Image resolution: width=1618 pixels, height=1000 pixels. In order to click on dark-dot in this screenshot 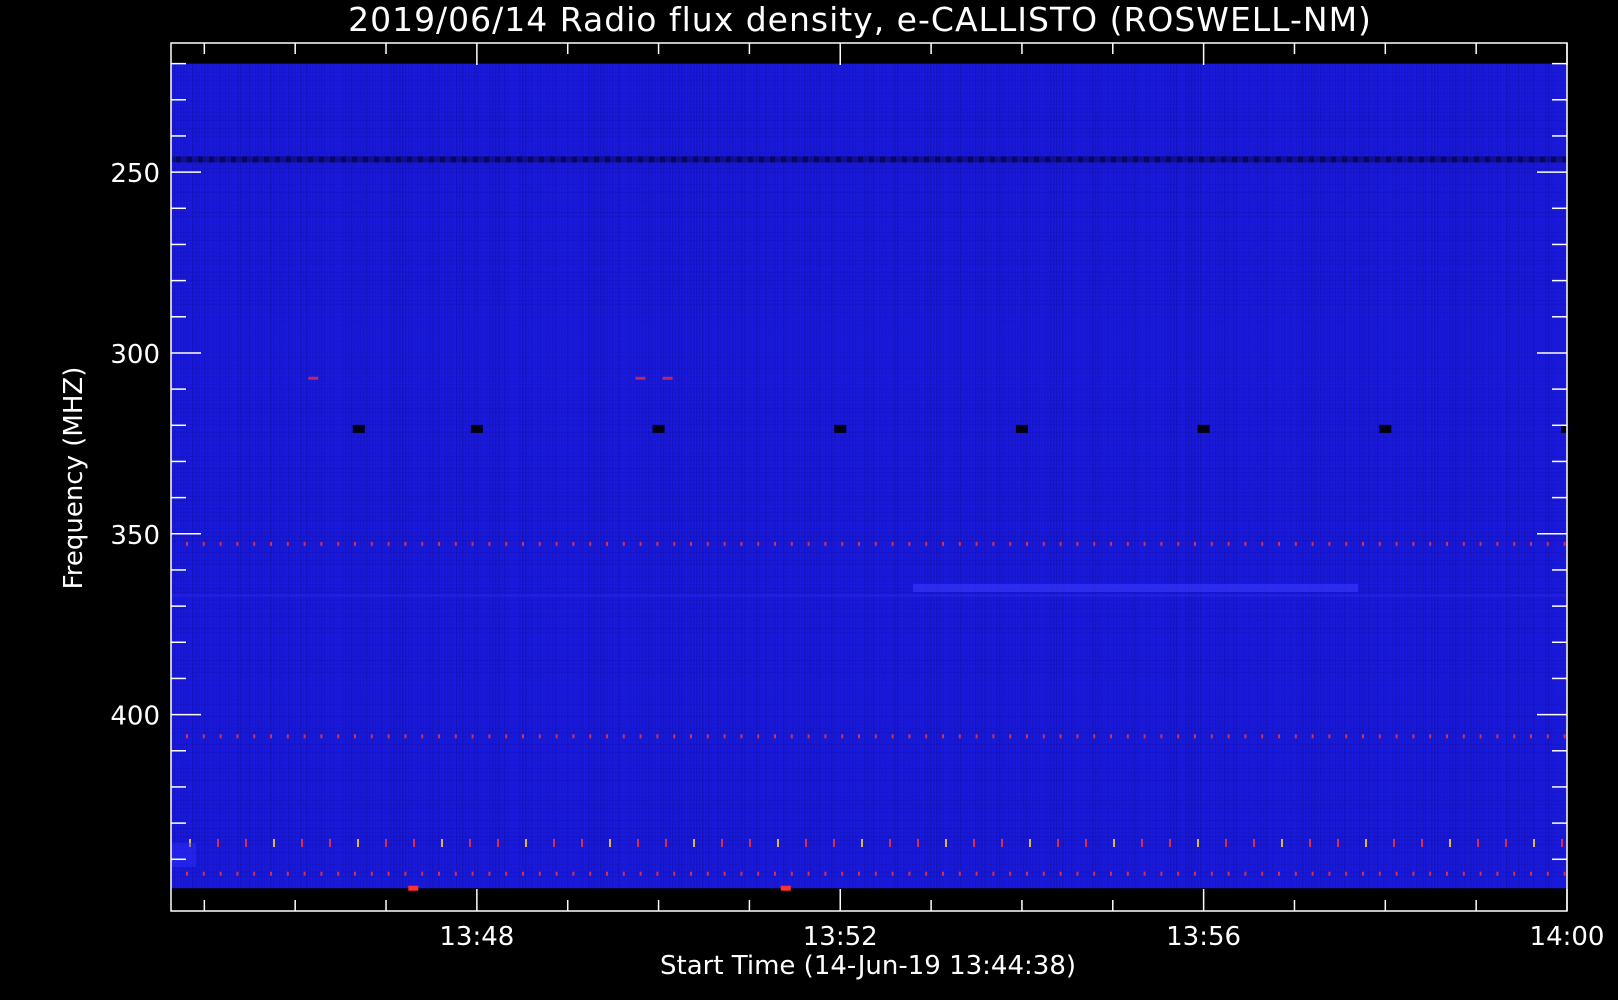, I will do `click(358, 428)`.